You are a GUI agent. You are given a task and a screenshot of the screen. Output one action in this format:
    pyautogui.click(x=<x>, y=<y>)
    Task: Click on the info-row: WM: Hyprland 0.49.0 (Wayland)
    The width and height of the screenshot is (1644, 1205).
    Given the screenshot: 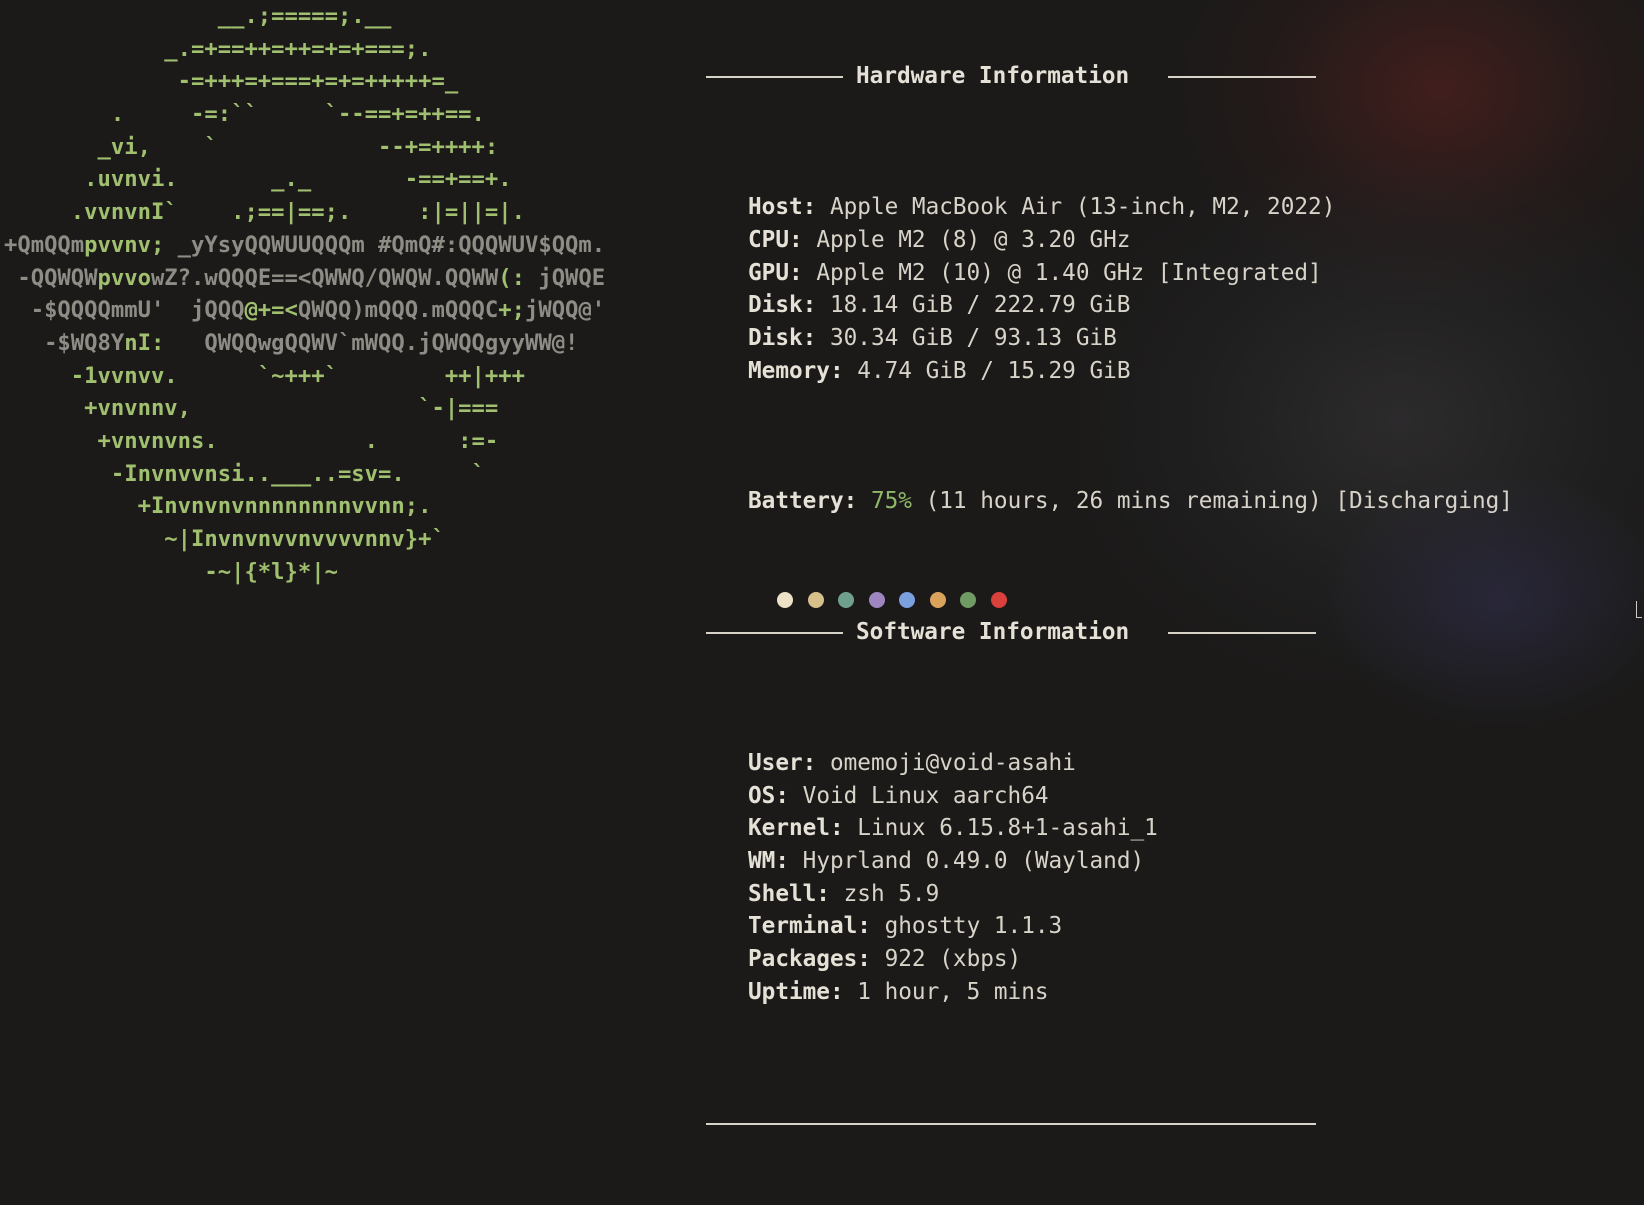 What is the action you would take?
    pyautogui.click(x=1130, y=861)
    